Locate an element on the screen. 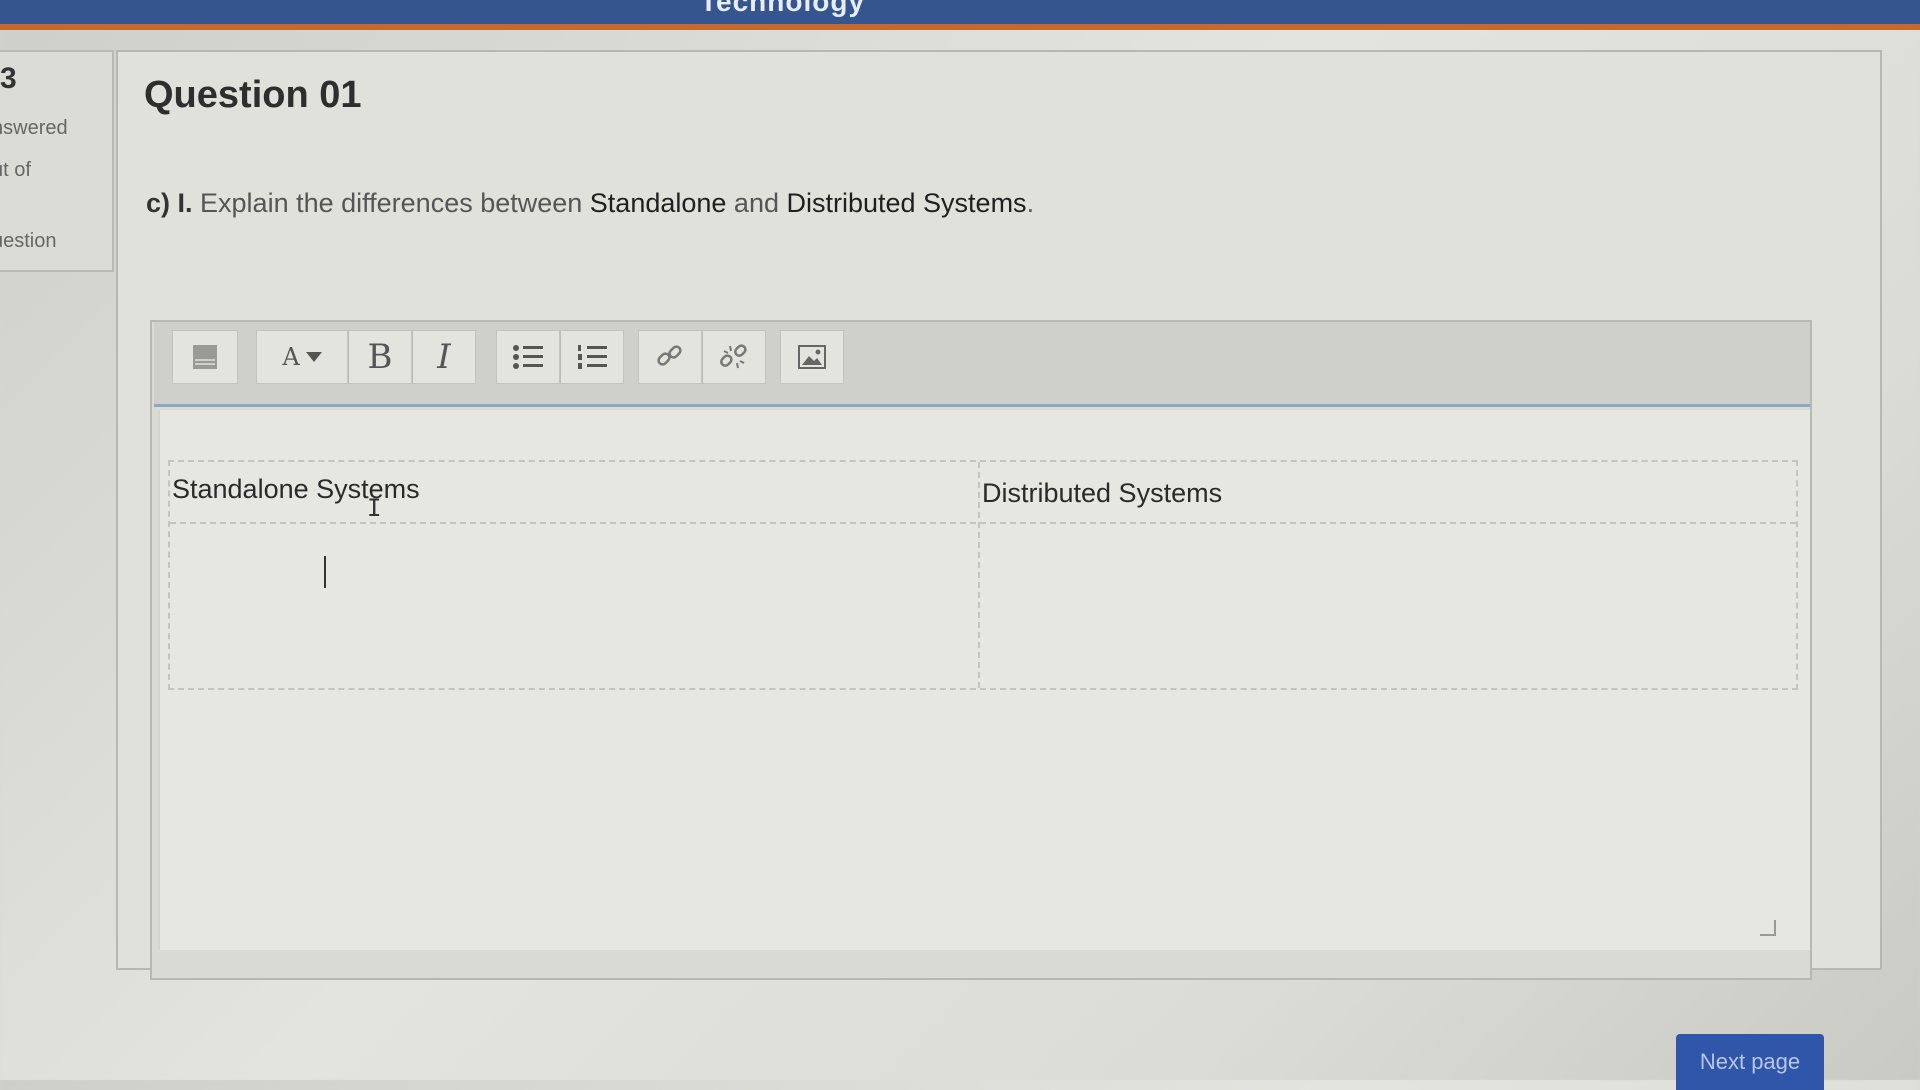 This screenshot has height=1090, width=1920. editor-toolbar: A B I is located at coordinates (982, 364).